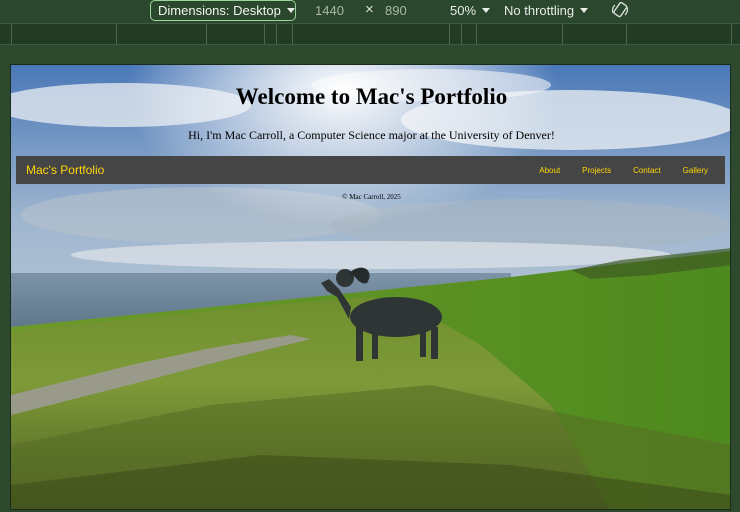 This screenshot has width=740, height=512. I want to click on zoom-dropdown: 50%, so click(470, 10).